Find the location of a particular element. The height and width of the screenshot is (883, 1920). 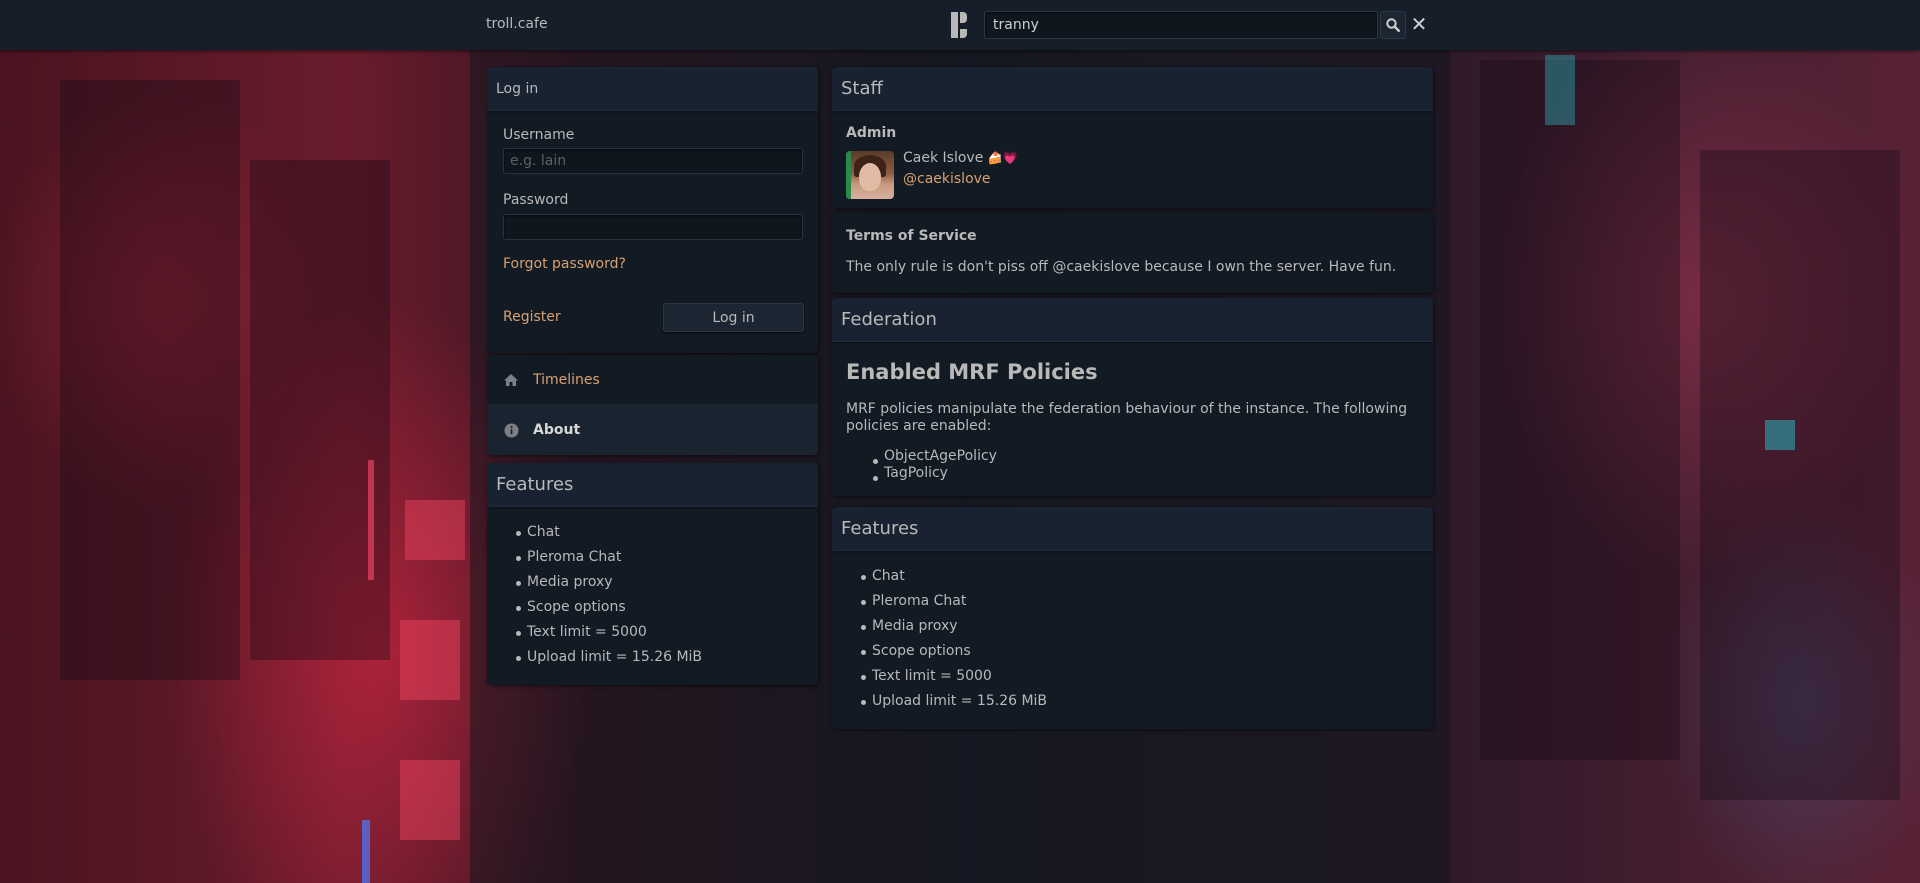

mrf-policies-heading: Enabled MRF Policies is located at coordinates (972, 372).